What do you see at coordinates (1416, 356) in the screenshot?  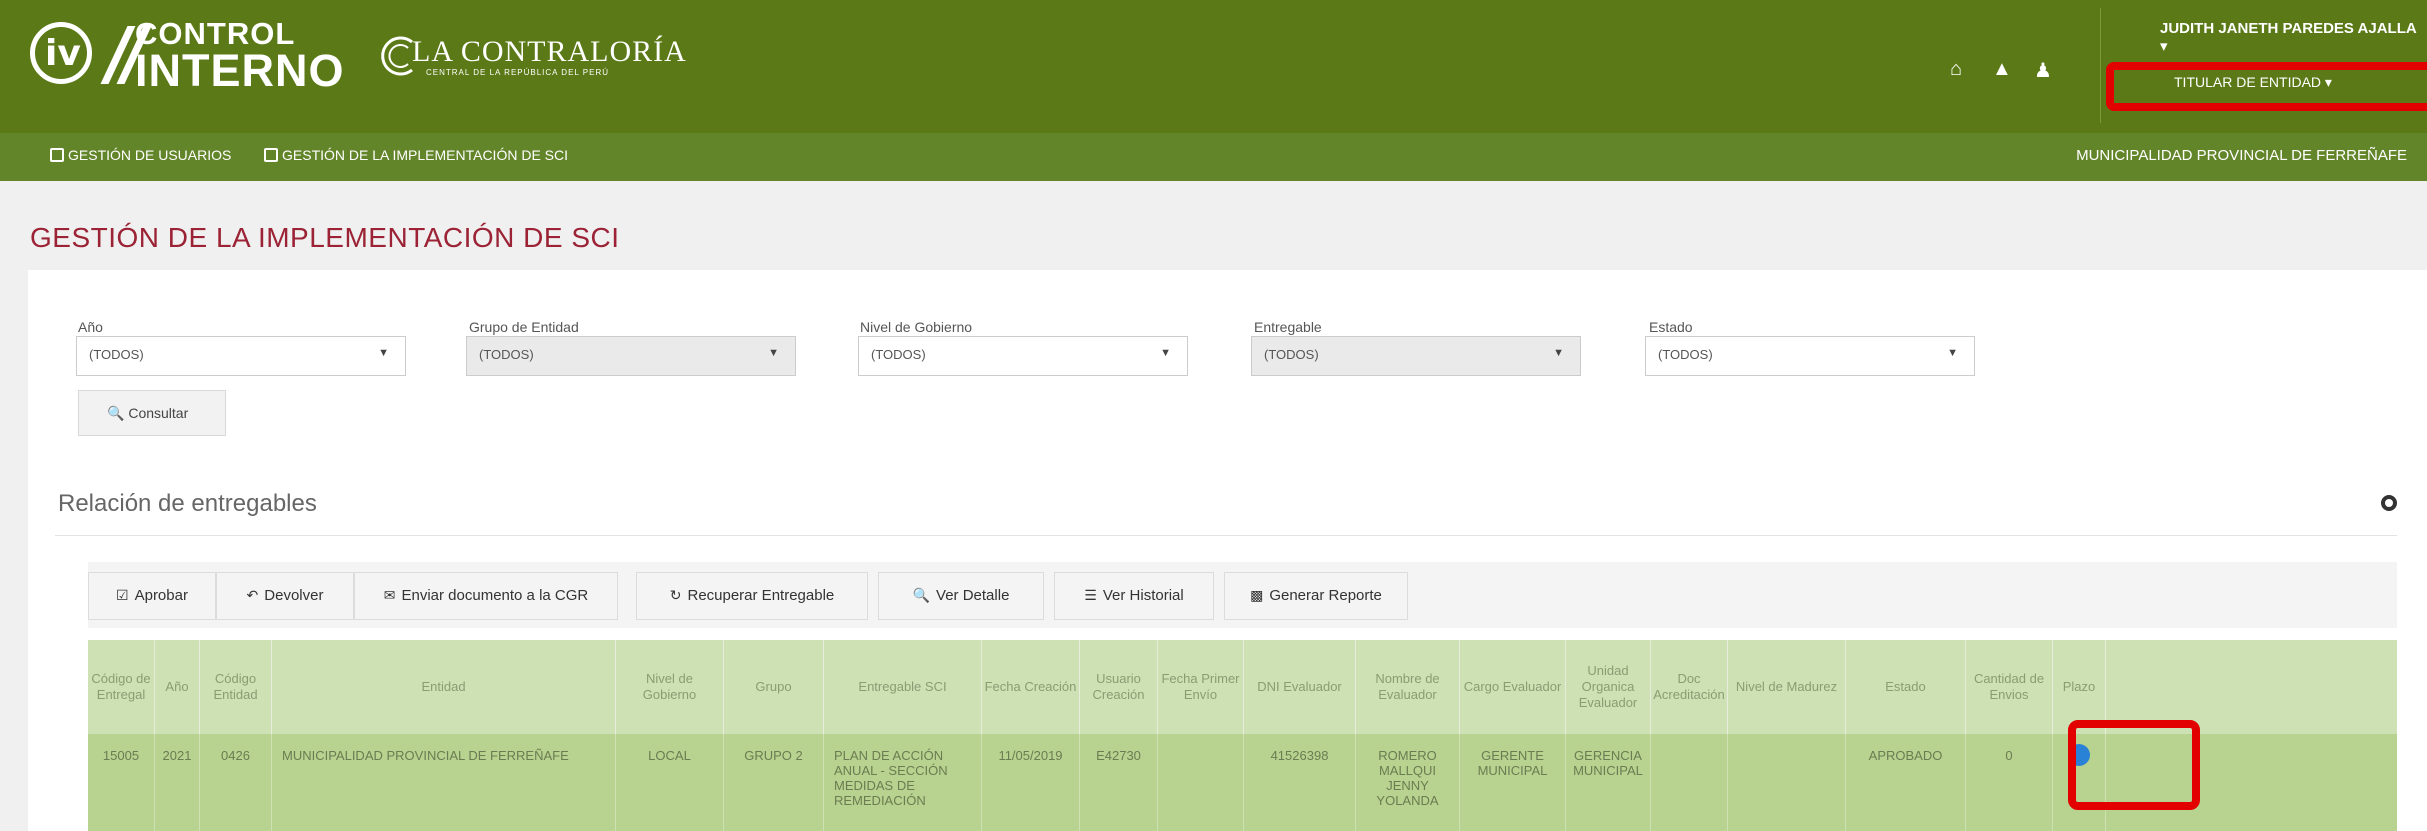 I see `filter-select-entregable: (TODOS) ▼` at bounding box center [1416, 356].